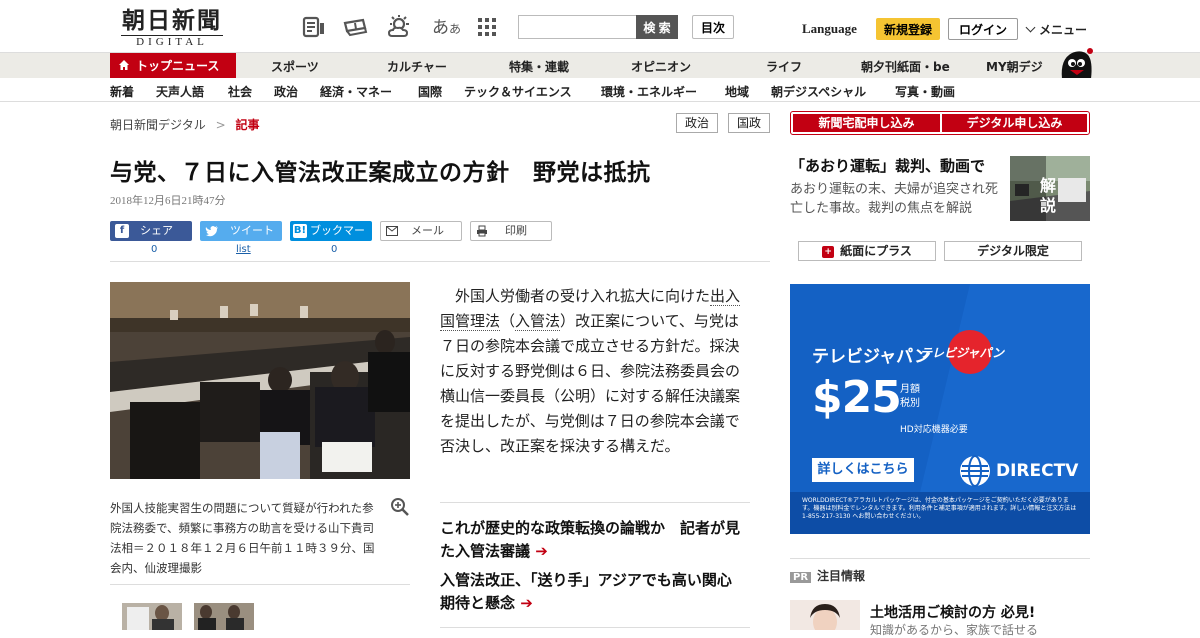 The width and height of the screenshot is (1200, 638). What do you see at coordinates (124, 65) in the screenshot?
I see `home-icon` at bounding box center [124, 65].